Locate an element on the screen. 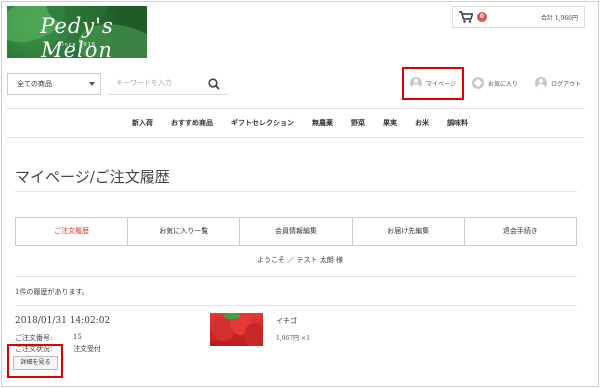 This screenshot has height=388, width=600. nav-item-fruits: 果実 is located at coordinates (390, 123).